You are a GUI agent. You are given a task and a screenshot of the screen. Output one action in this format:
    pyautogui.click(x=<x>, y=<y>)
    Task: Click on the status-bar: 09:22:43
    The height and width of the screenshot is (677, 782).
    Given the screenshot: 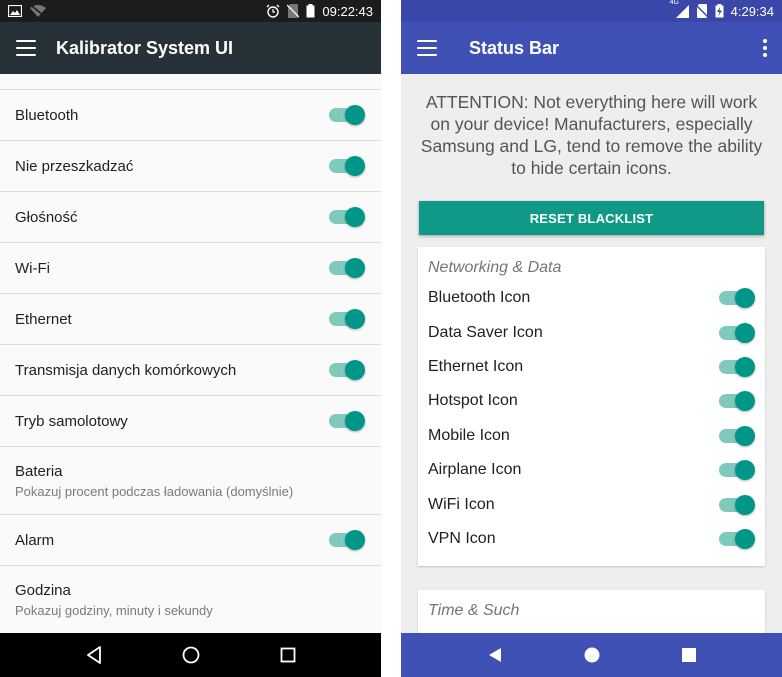 What is the action you would take?
    pyautogui.click(x=190, y=11)
    